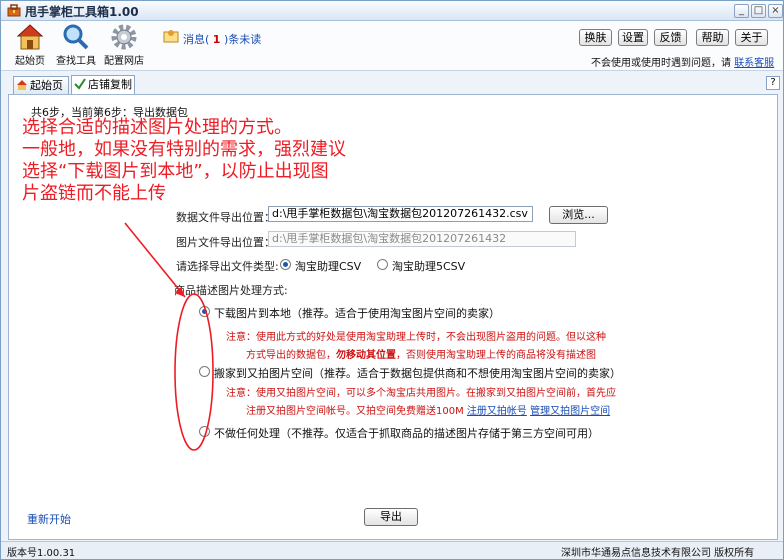 This screenshot has height=560, width=784. I want to click on file-type-label: 请选择导出文件类型:, so click(227, 266).